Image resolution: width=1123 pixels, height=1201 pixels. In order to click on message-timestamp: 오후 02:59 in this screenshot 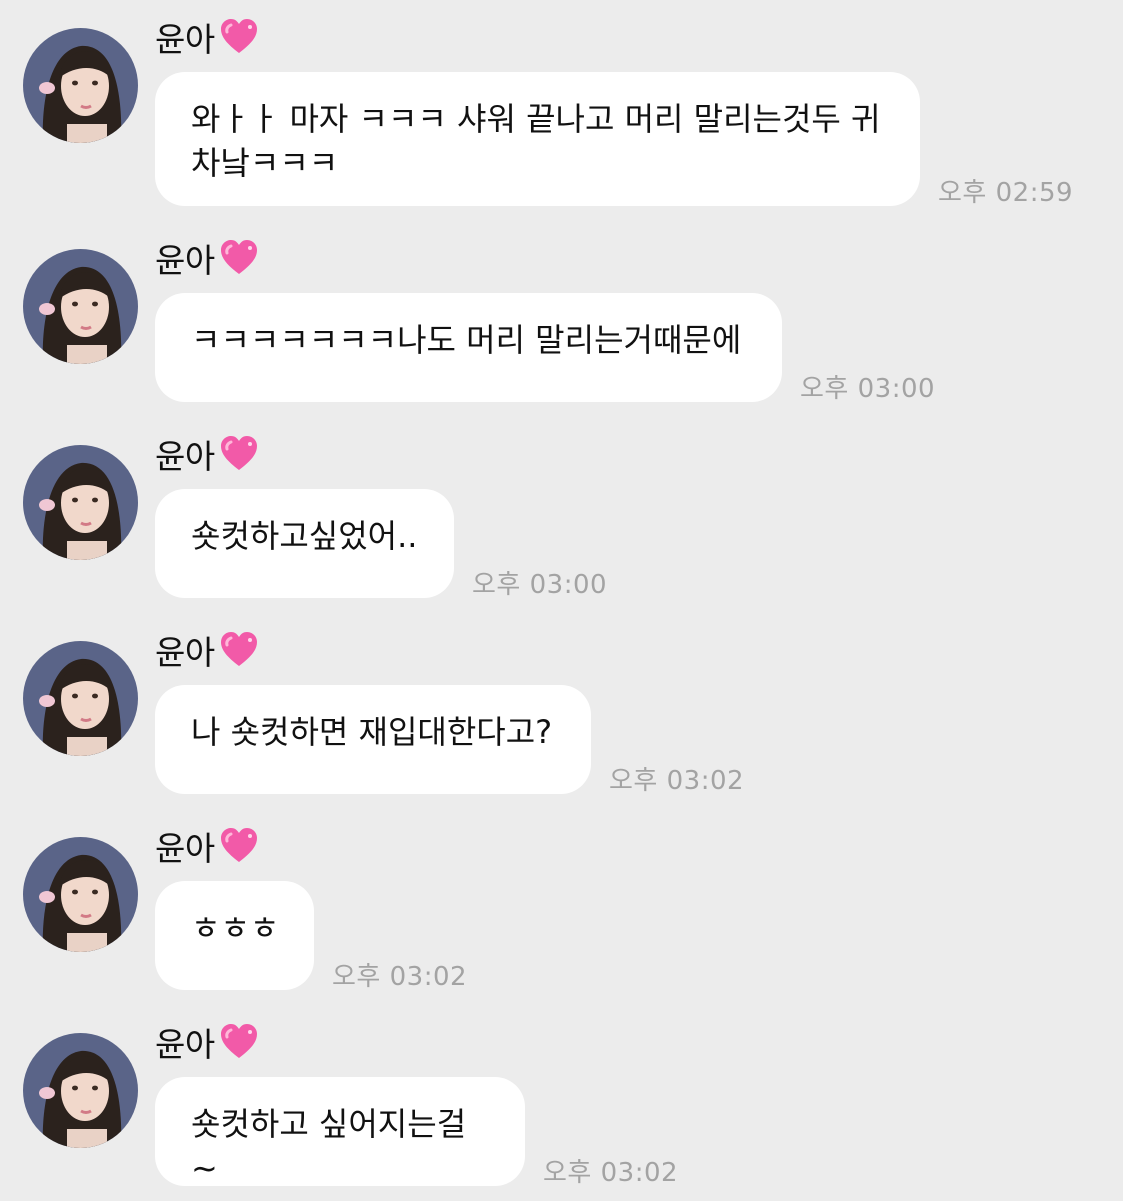, I will do `click(1006, 193)`.